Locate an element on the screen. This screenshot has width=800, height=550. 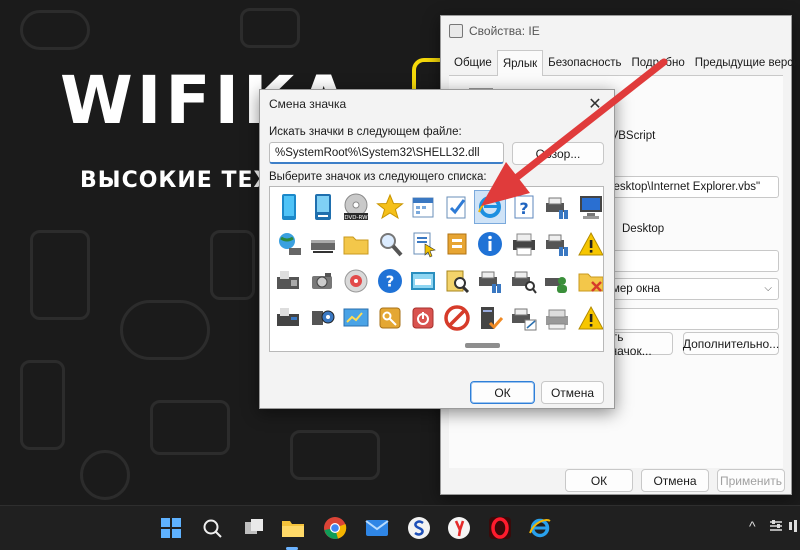
properties-title: Свойства: IE is located at coordinates (504, 31).